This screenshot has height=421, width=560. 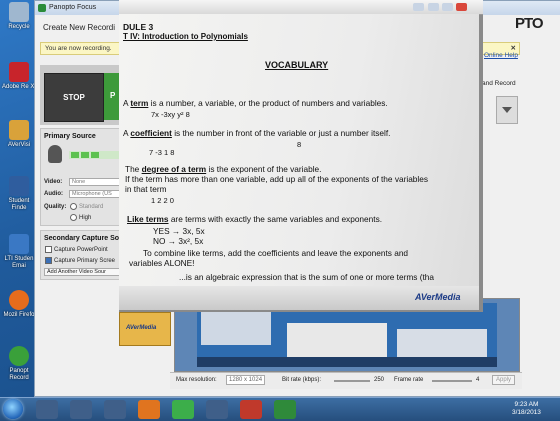 I want to click on powerpoint-taskbar-icon, so click(x=251, y=409).